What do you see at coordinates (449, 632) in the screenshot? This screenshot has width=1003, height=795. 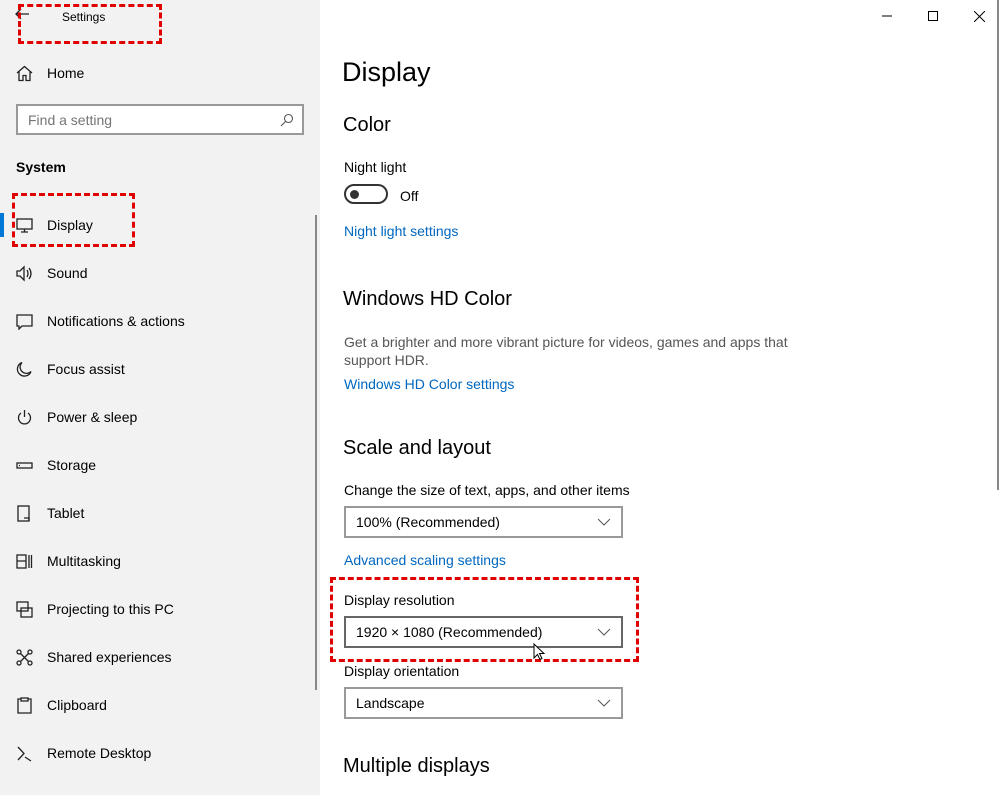 I see `resolution-value: 1920 × 1080 (Recommended)` at bounding box center [449, 632].